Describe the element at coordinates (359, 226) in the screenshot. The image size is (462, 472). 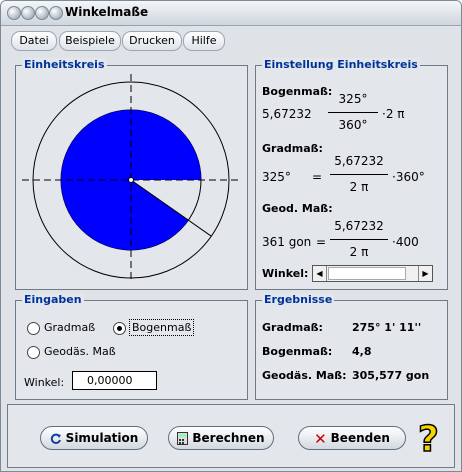
I see `geod-numerator: 5,67232` at that location.